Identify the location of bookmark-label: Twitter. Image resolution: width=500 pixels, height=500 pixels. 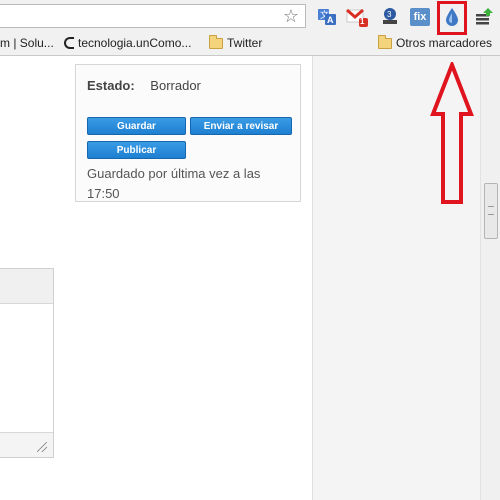
(245, 43).